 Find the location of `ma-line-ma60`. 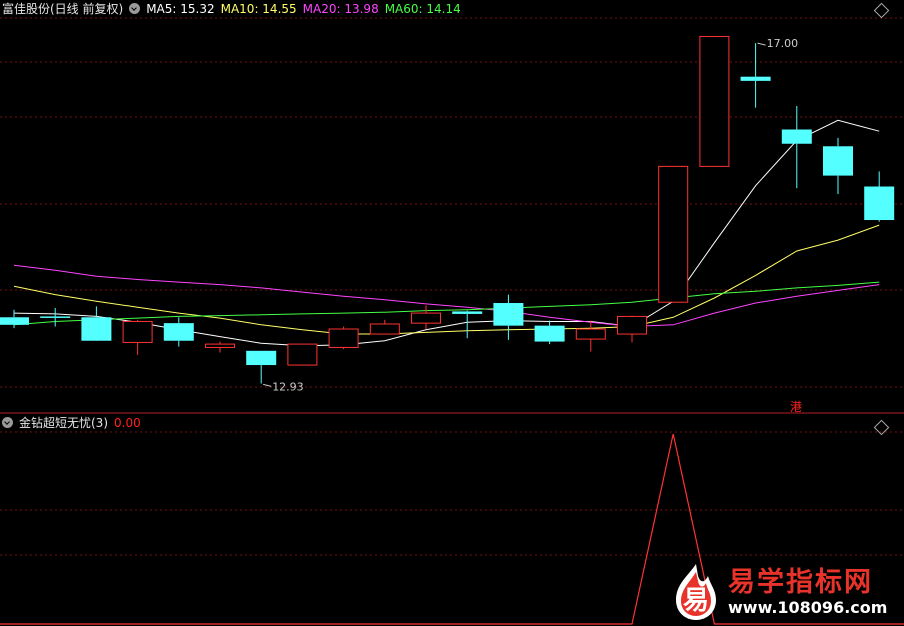

ma-line-ma60 is located at coordinates (446, 303).